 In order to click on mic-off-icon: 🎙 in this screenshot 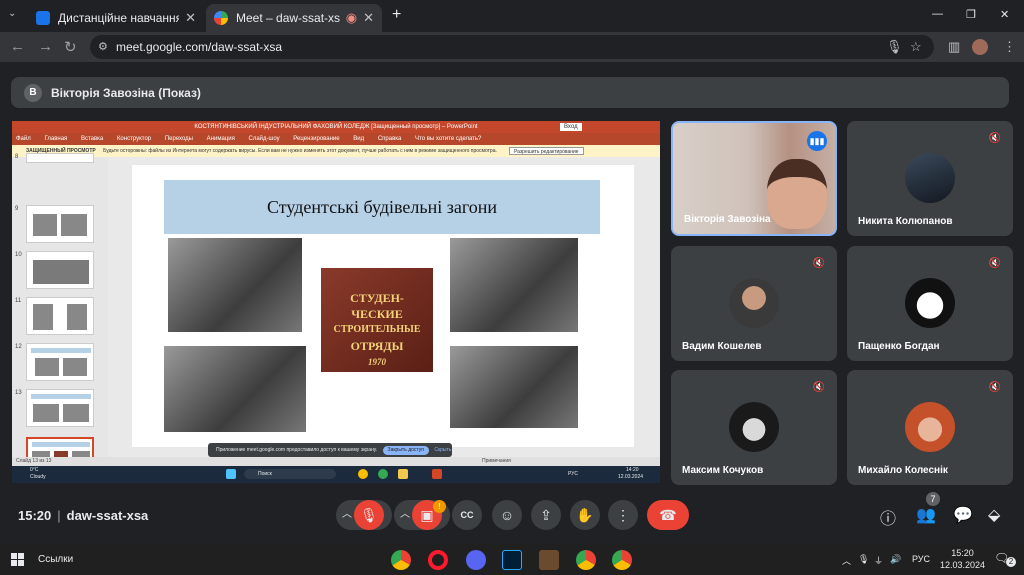, I will do `click(369, 515)`.